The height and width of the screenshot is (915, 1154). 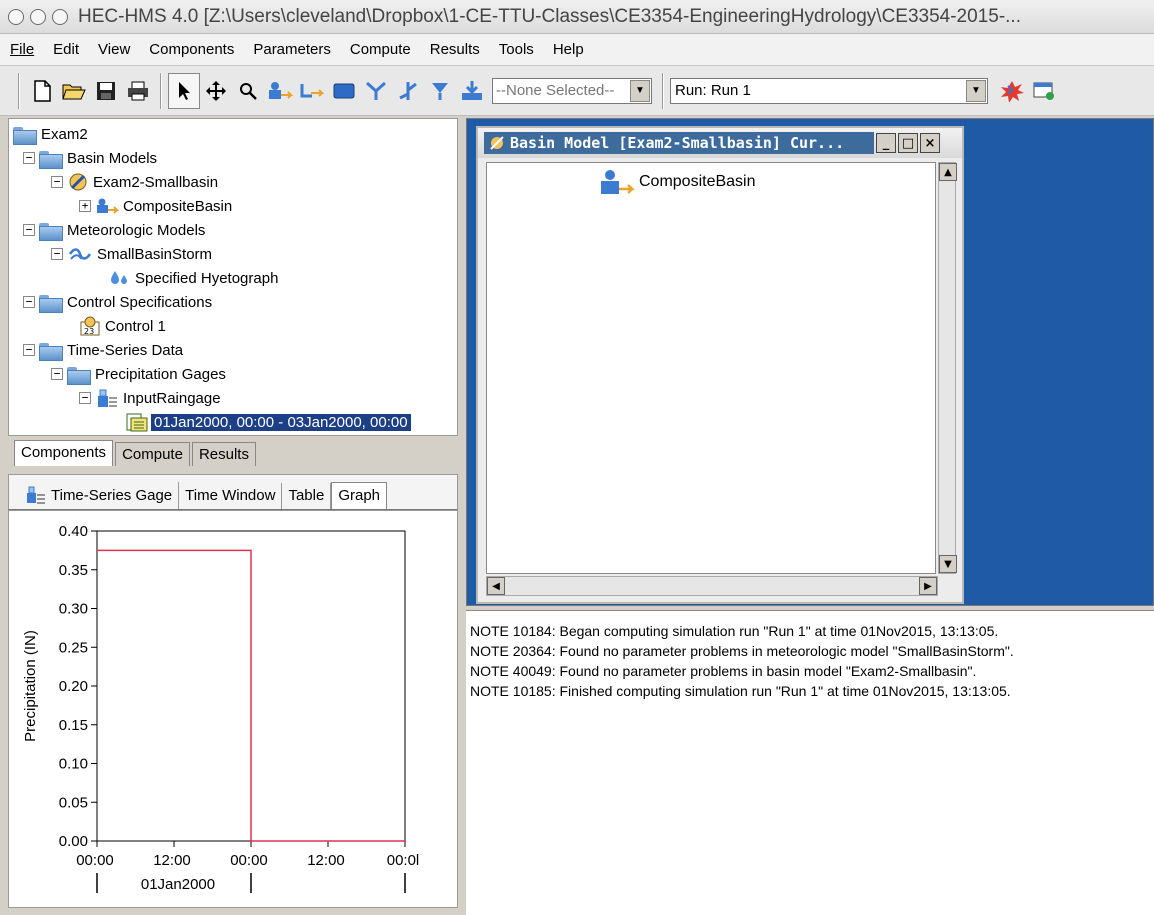 I want to click on tree-item-control-specs: − Control Specifications, so click(x=117, y=302).